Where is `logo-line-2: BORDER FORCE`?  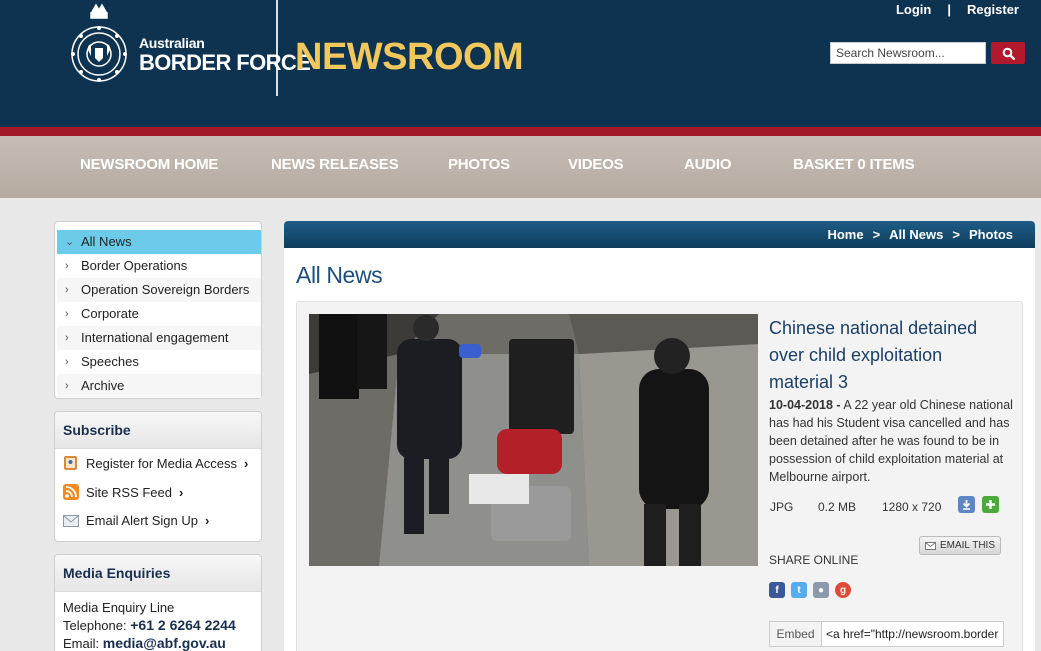
logo-line-2: BORDER FORCE is located at coordinates (225, 62).